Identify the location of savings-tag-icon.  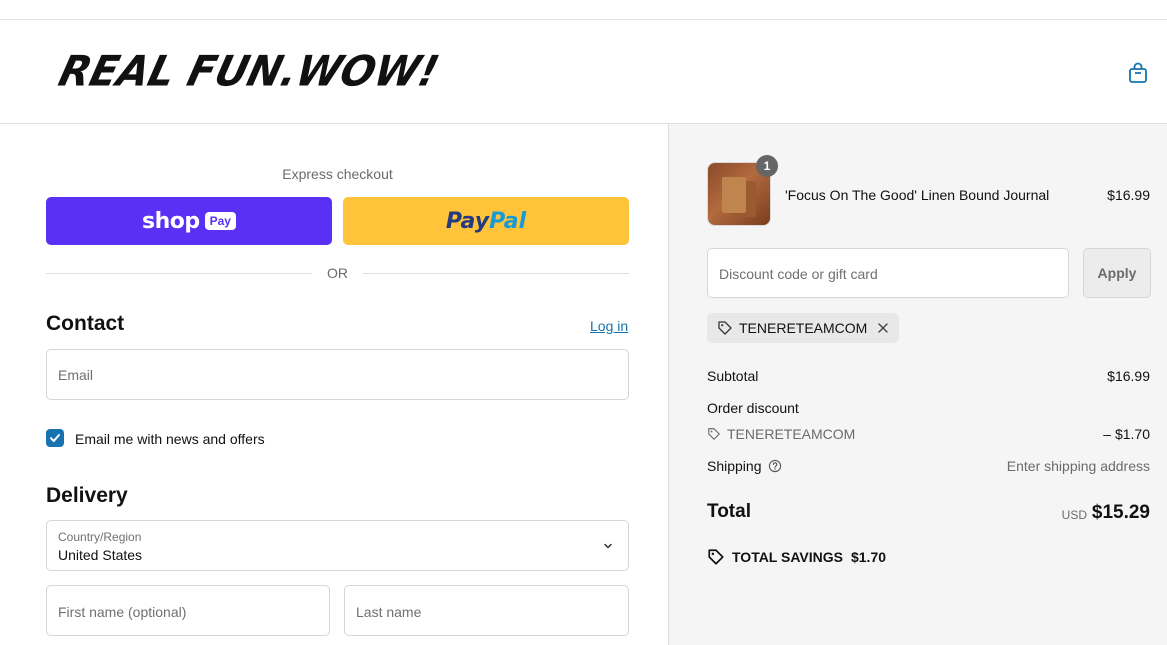
(716, 557).